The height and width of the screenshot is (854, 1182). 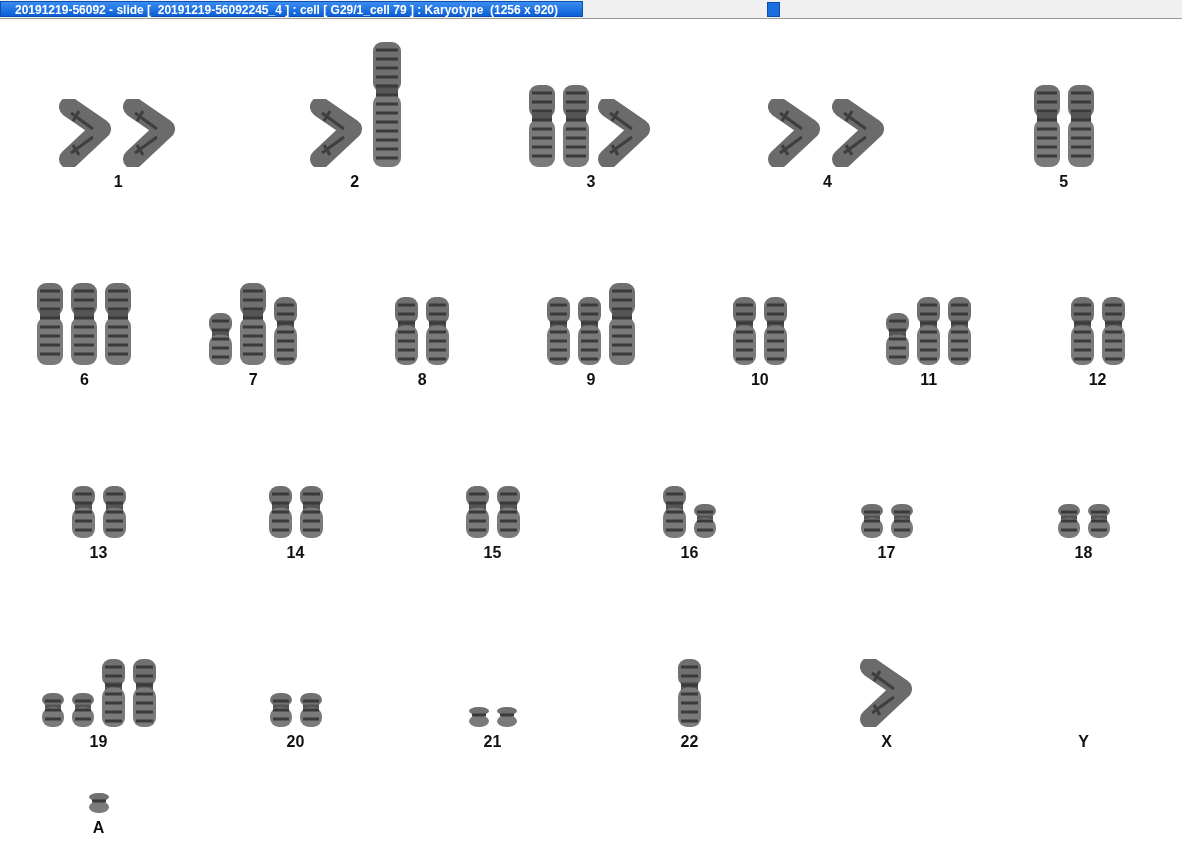 What do you see at coordinates (98, 828) in the screenshot?
I see `chromosome-number: A` at bounding box center [98, 828].